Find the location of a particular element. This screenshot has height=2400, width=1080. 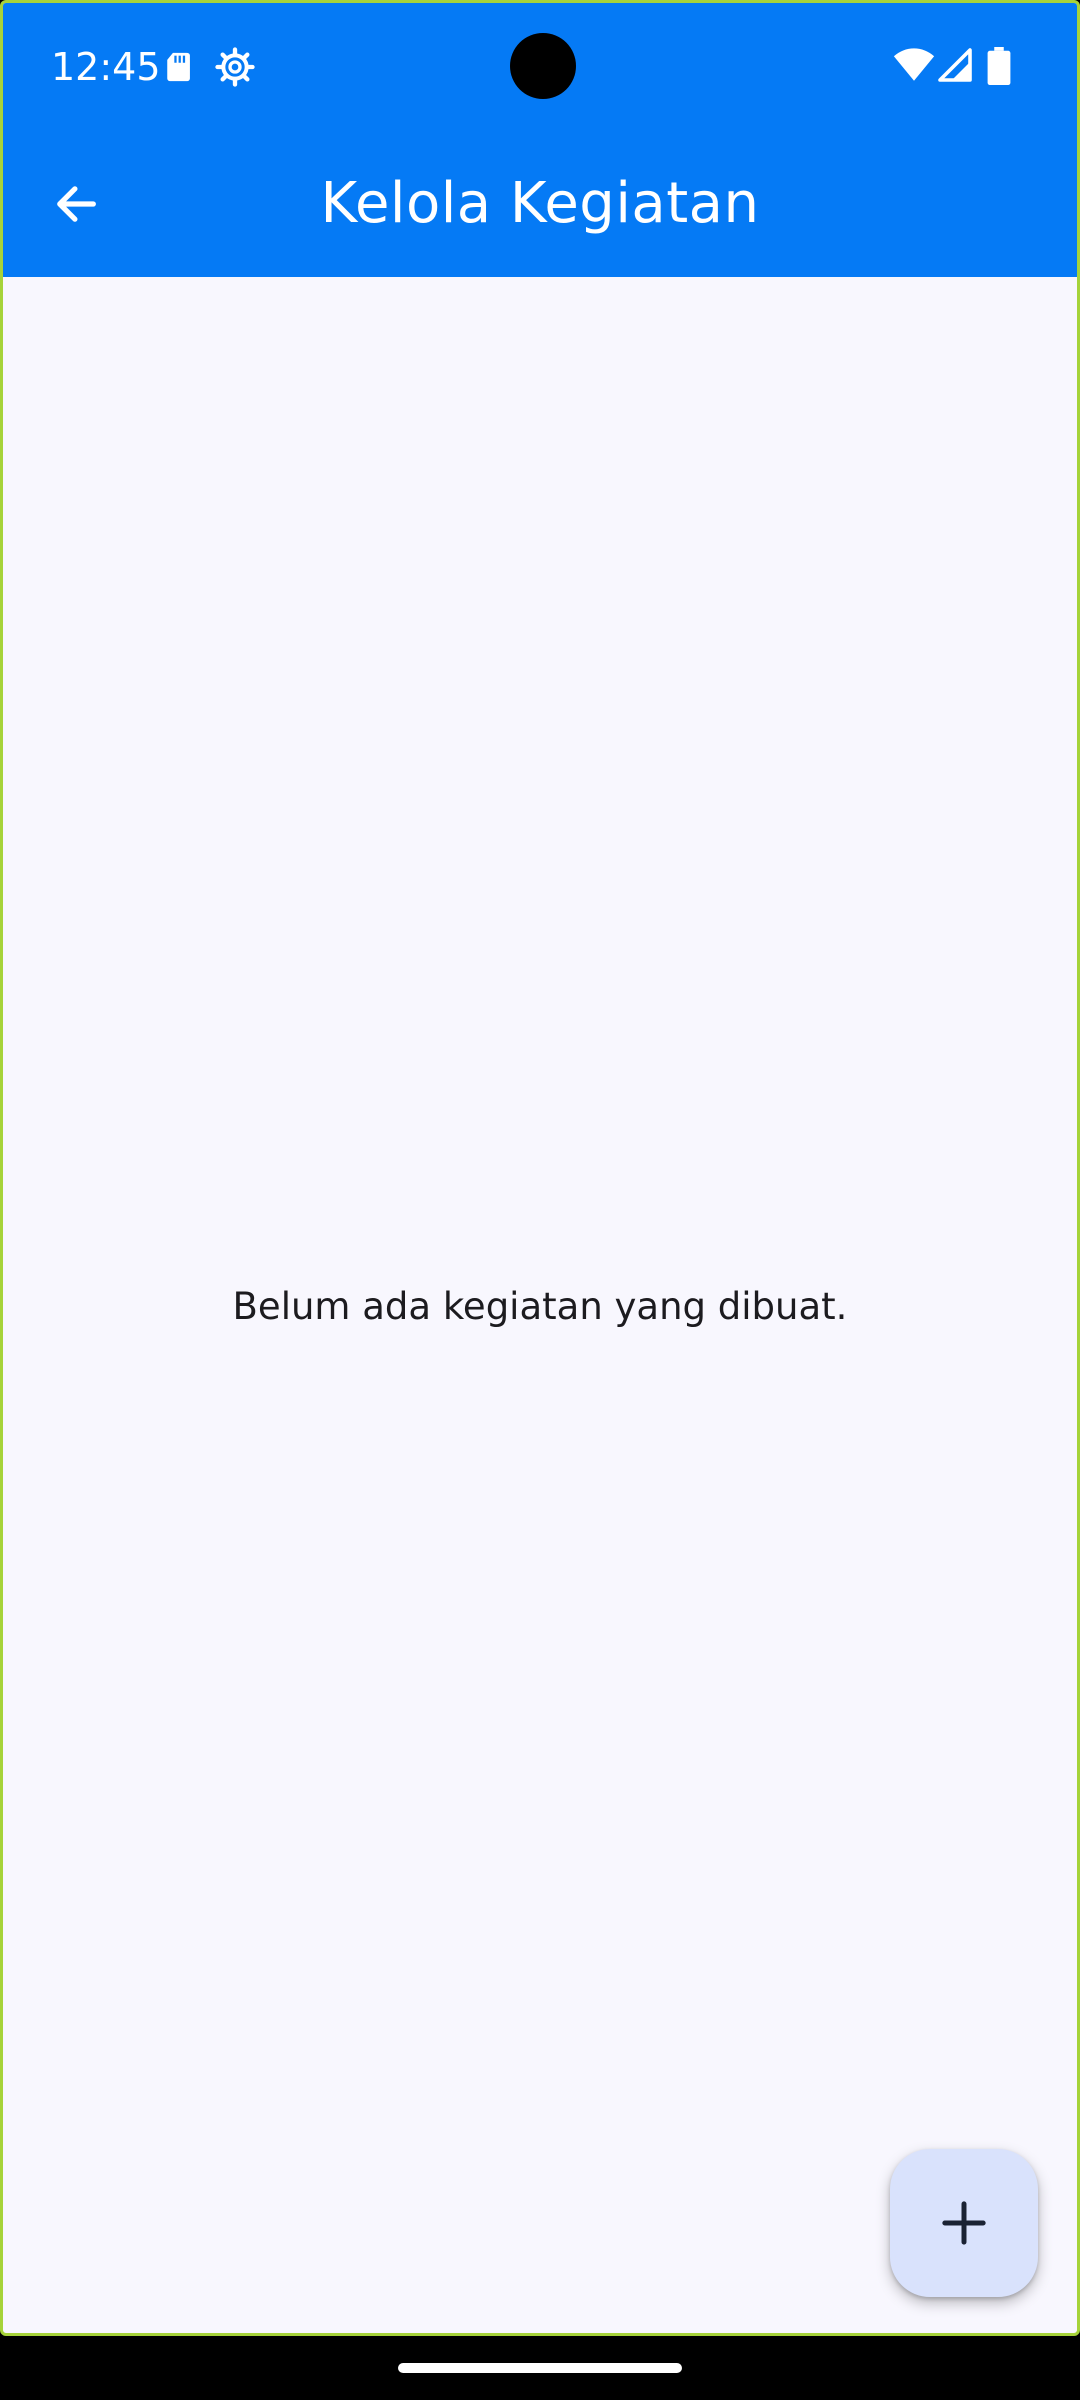

status-time: 12:45 is located at coordinates (106, 67).